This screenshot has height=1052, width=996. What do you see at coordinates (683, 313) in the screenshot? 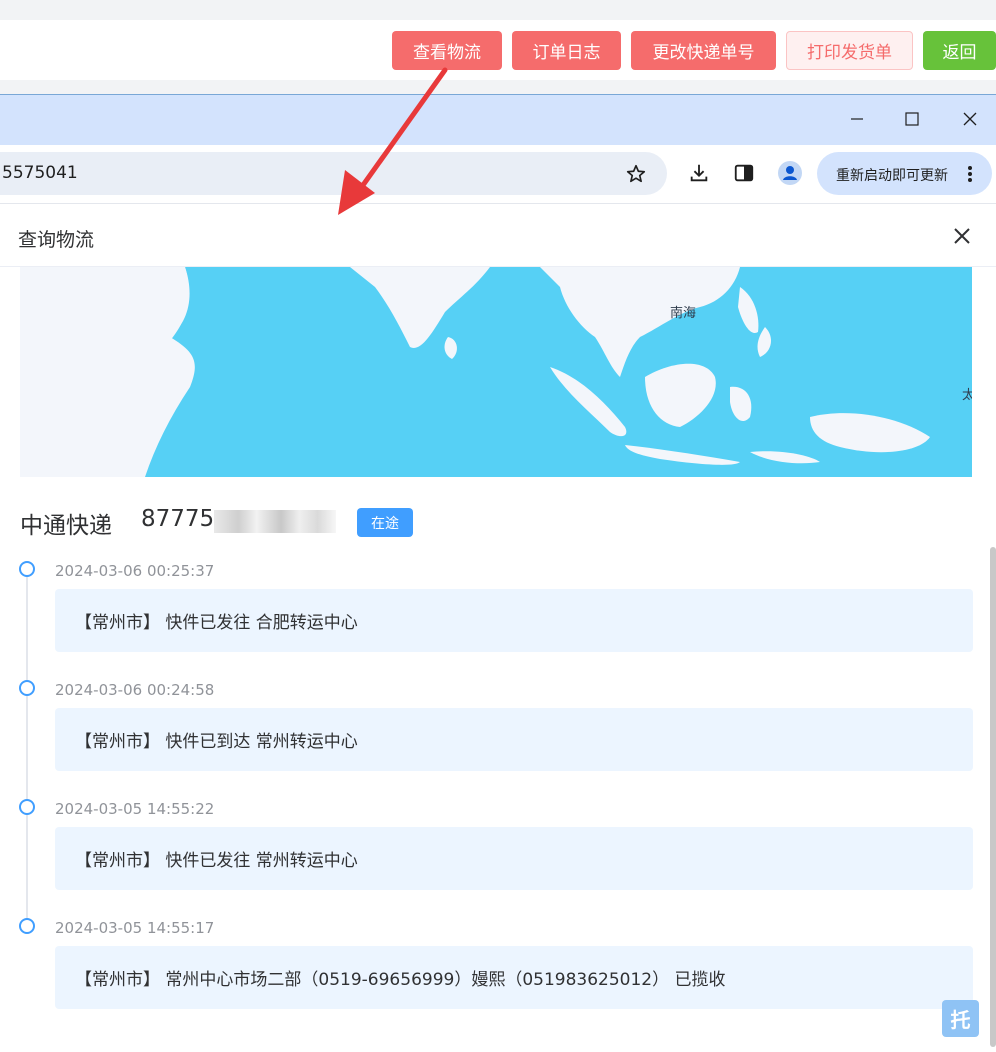
I see `map-label-south-sea: 南海` at bounding box center [683, 313].